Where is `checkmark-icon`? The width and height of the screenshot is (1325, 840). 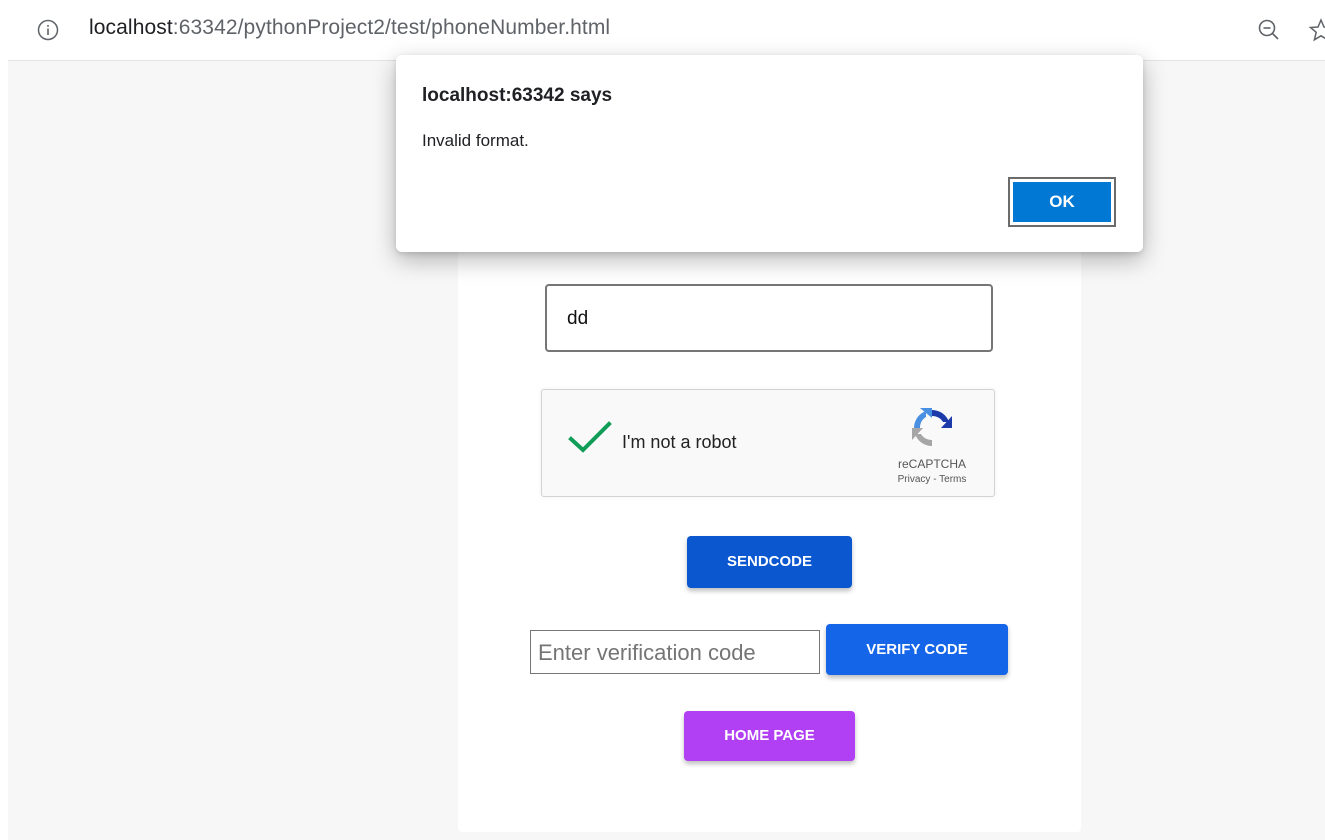
checkmark-icon is located at coordinates (590, 438).